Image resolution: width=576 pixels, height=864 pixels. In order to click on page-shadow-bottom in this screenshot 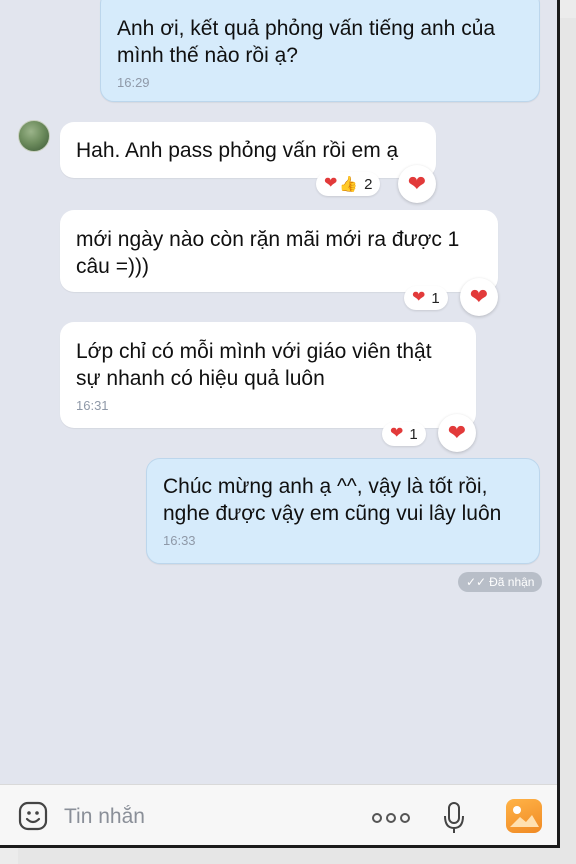, I will do `click(297, 856)`.